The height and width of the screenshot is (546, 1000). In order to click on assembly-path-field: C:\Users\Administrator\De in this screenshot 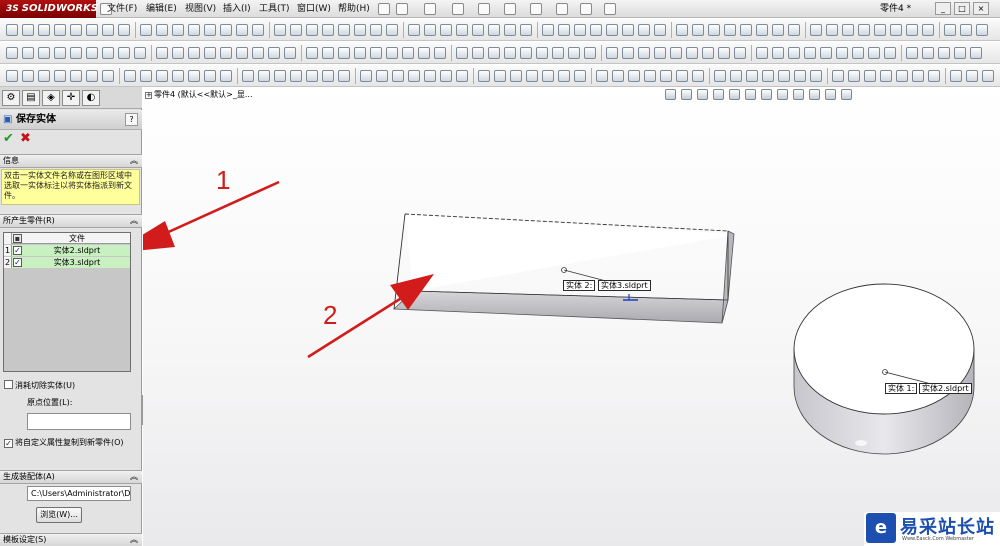, I will do `click(79, 493)`.